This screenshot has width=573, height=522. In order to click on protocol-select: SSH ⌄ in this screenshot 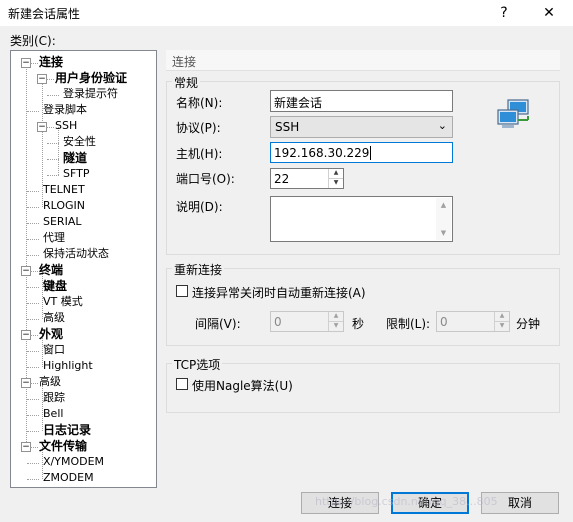, I will do `click(361, 127)`.